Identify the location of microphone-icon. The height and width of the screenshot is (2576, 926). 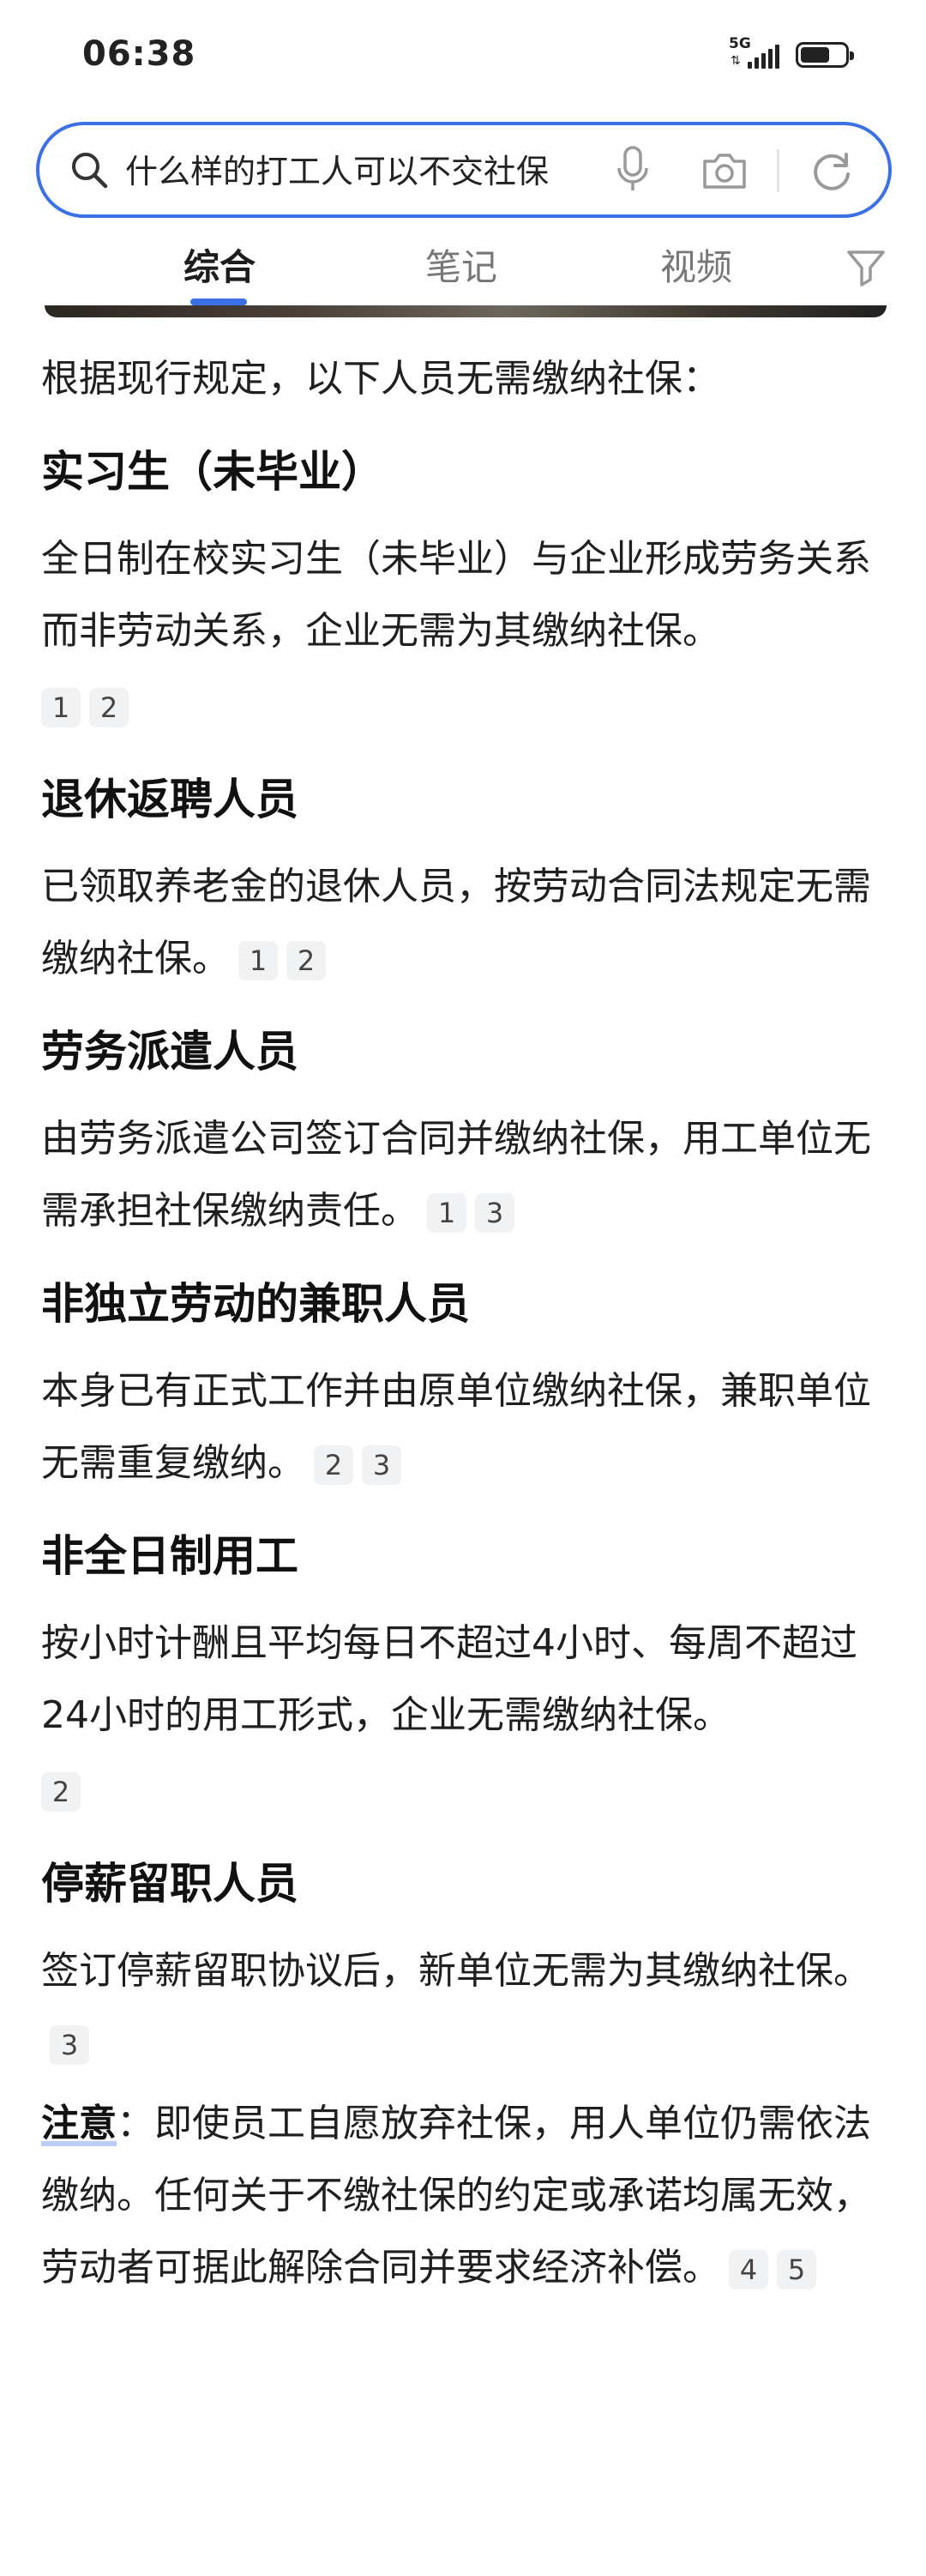
(633, 170).